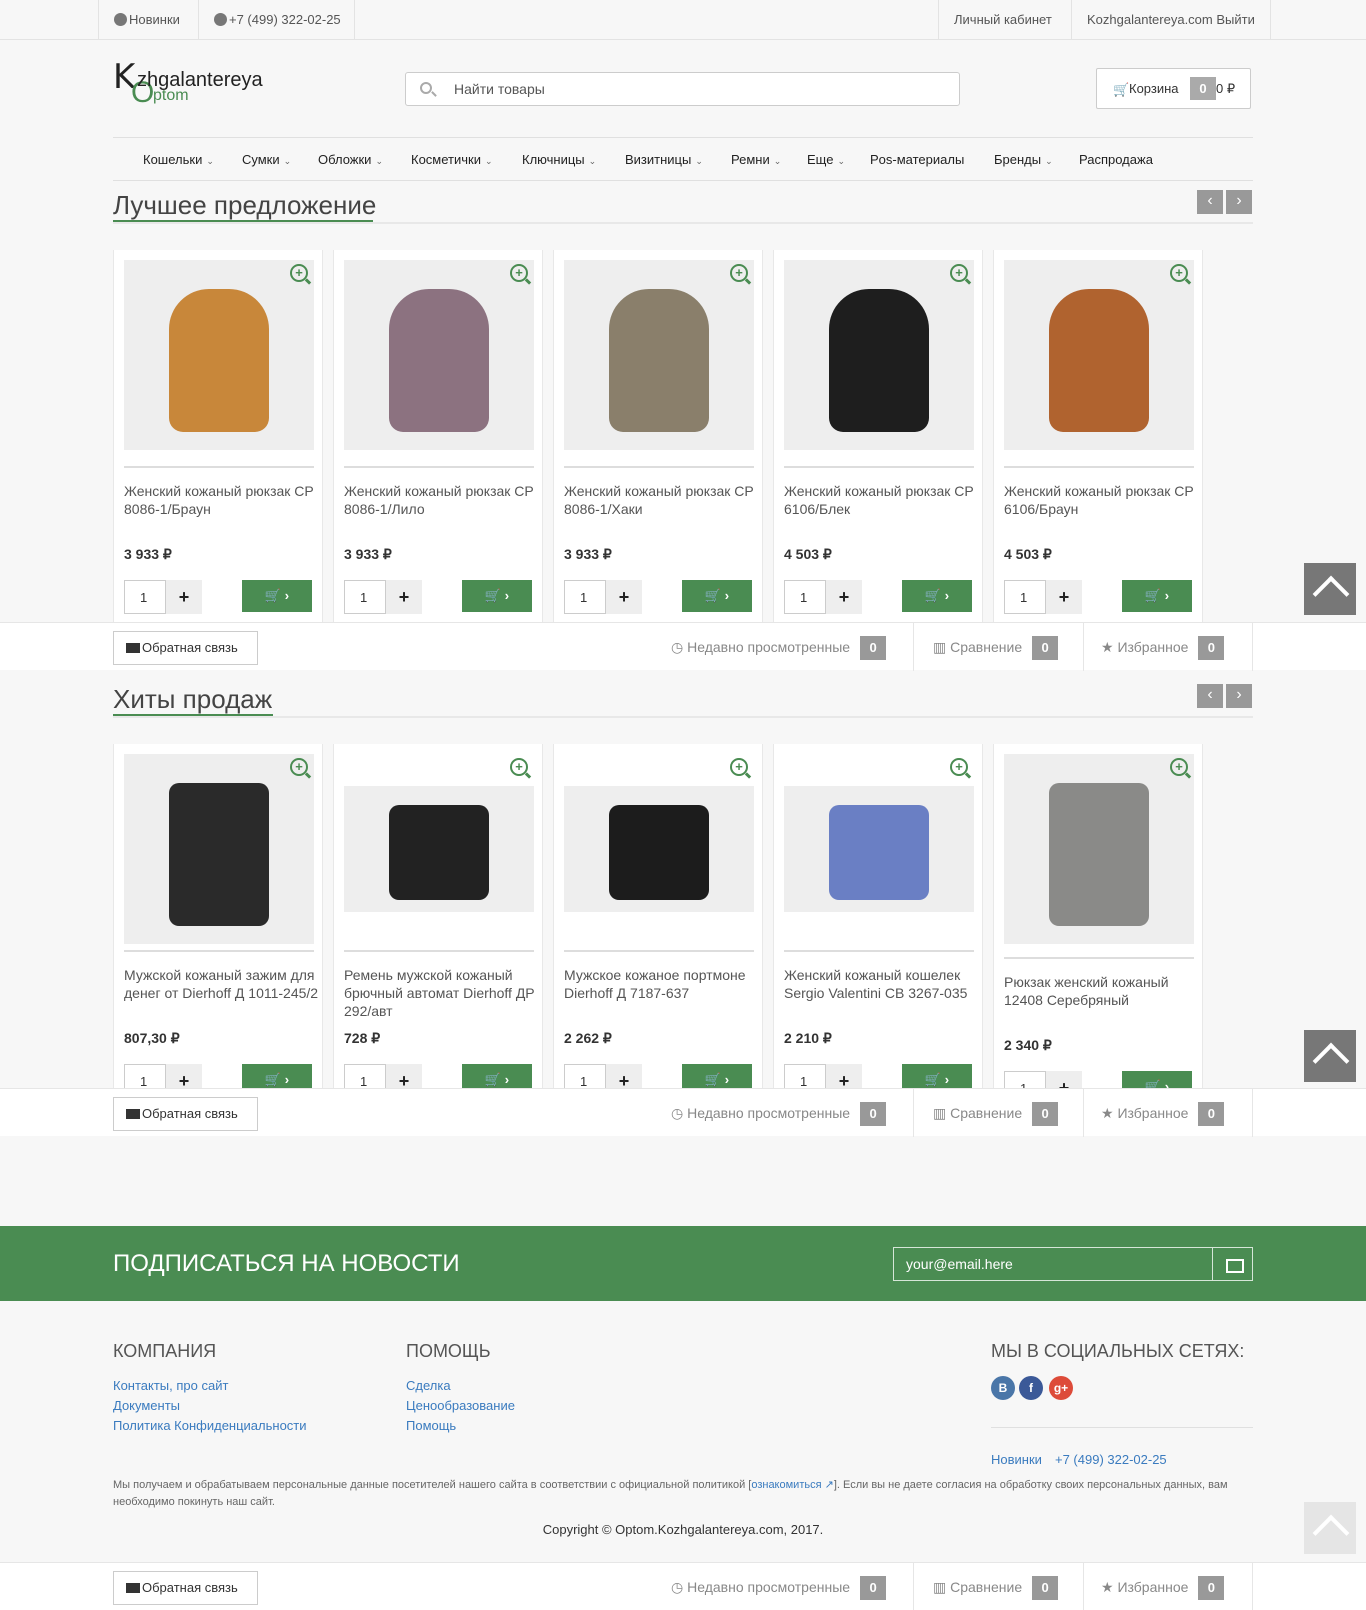  I want to click on email-field: your@email.here, so click(1053, 1264).